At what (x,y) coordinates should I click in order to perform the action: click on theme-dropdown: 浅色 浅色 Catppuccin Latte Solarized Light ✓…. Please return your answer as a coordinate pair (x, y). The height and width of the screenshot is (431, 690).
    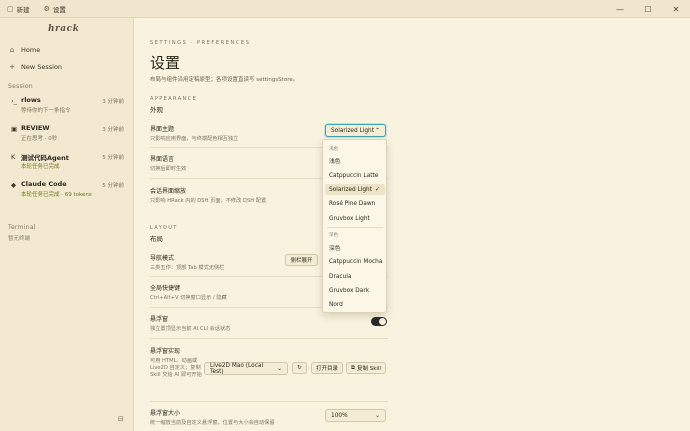
    Looking at the image, I should click on (354, 226).